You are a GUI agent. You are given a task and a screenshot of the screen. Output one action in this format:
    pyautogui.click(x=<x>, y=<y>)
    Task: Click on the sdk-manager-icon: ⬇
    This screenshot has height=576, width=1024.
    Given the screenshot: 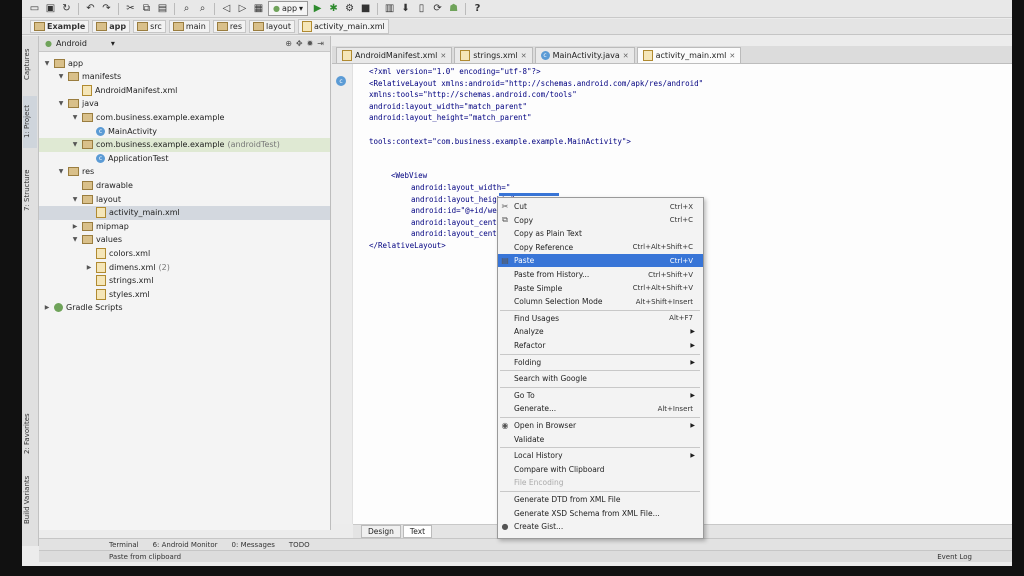 What is the action you would take?
    pyautogui.click(x=405, y=8)
    